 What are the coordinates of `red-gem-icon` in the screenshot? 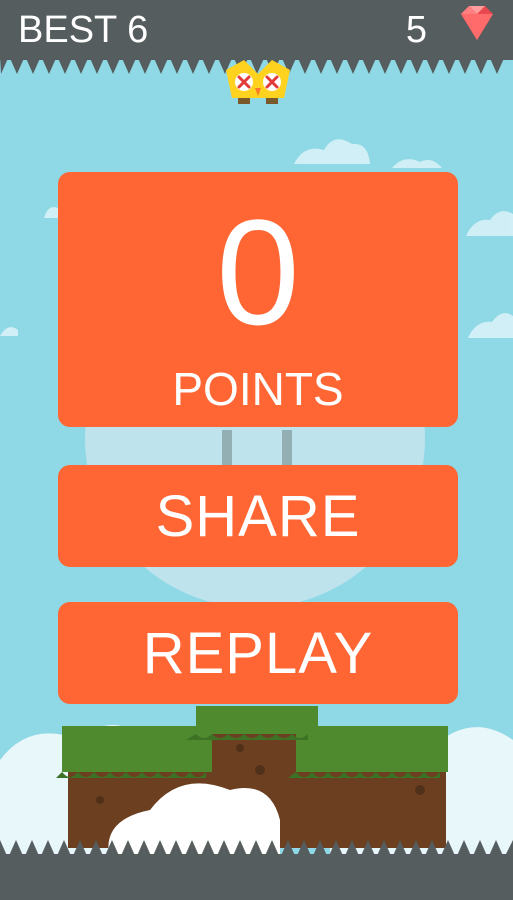 It's located at (477, 23).